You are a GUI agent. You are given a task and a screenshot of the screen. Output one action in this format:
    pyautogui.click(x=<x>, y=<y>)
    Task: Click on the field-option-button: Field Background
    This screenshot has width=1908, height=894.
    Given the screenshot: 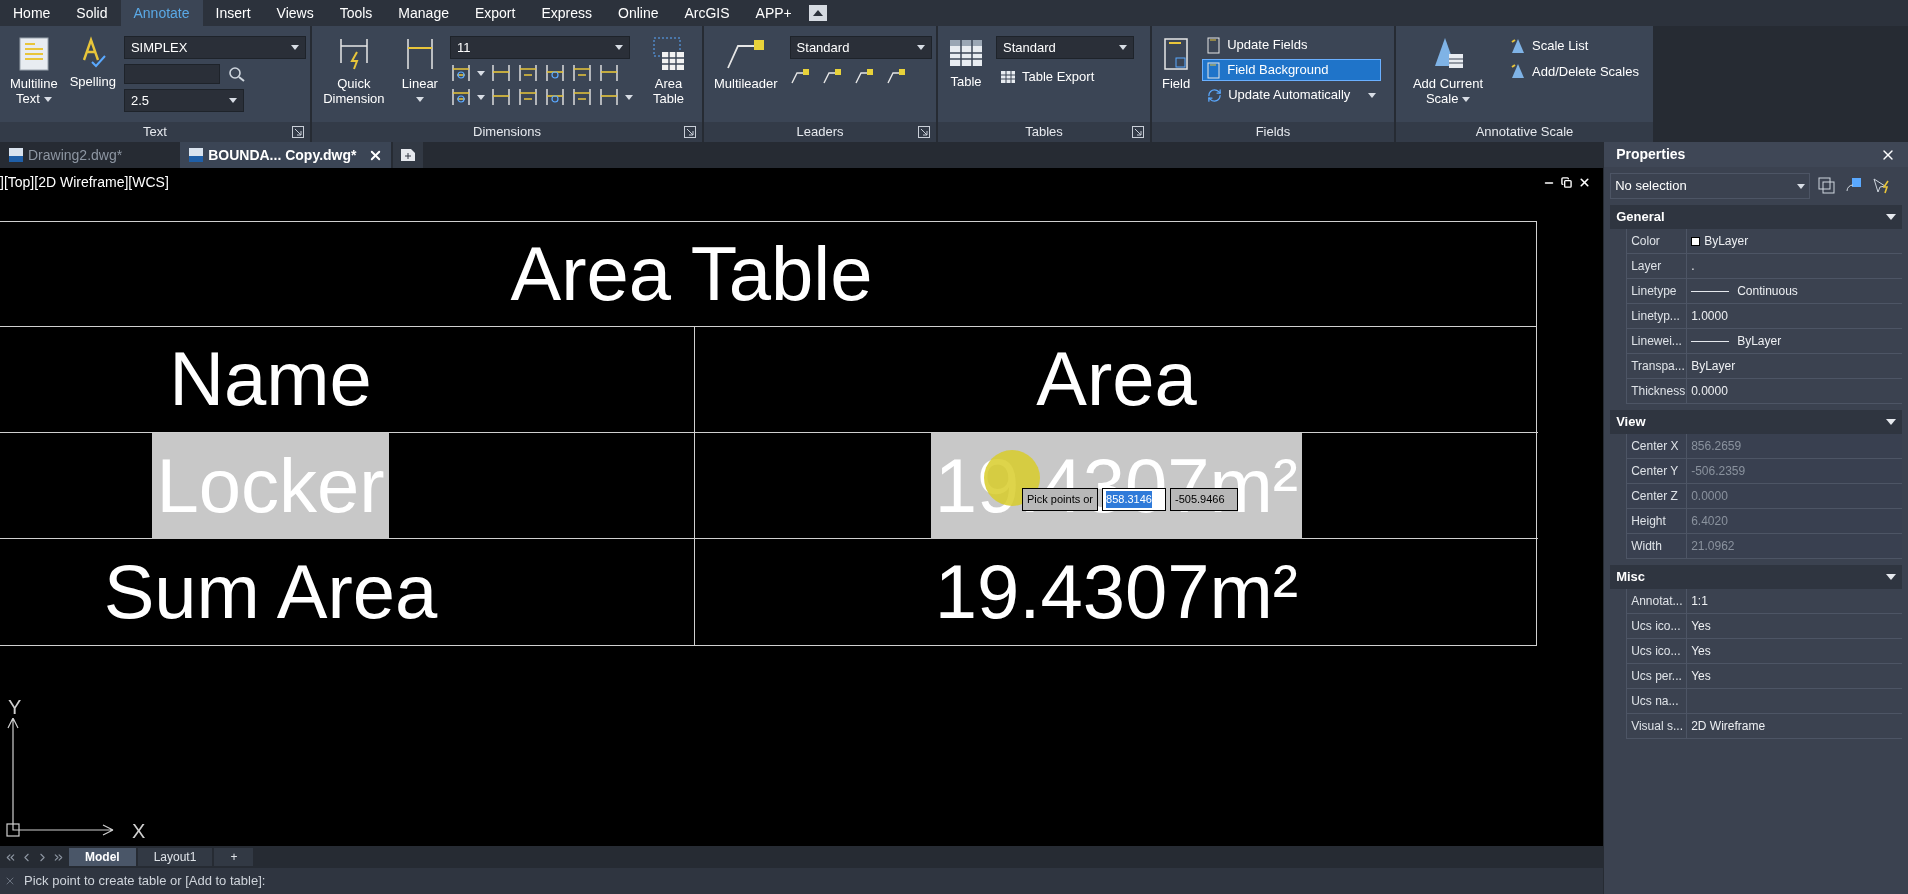 What is the action you would take?
    pyautogui.click(x=1292, y=70)
    